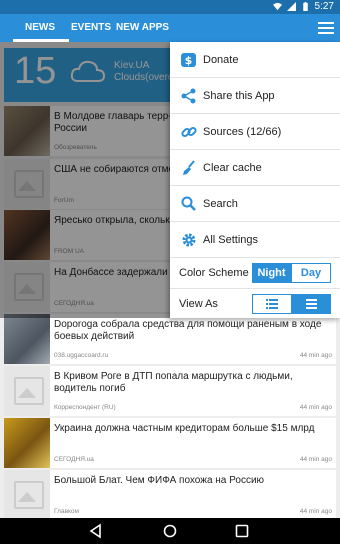  I want to click on menu-item-clear-cache: Clear cache, so click(255, 168).